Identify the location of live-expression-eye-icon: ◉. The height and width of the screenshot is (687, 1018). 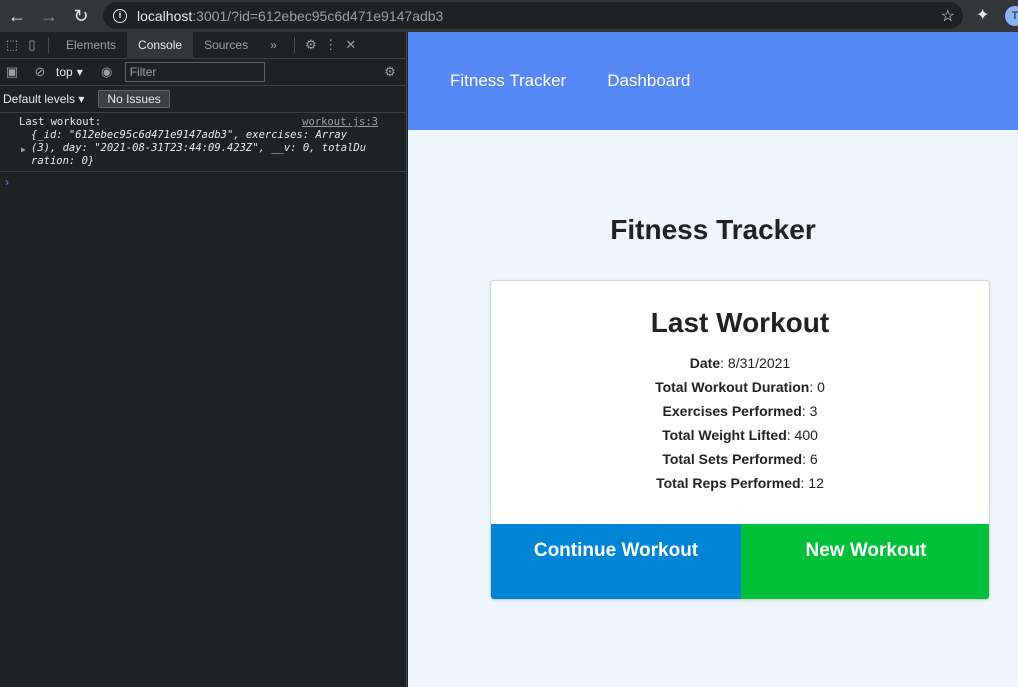
(107, 72).